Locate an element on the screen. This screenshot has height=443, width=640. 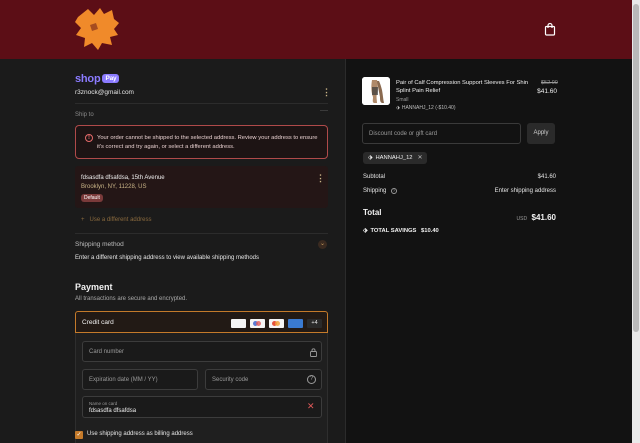
error-x-icon: ✕ is located at coordinates (311, 406).